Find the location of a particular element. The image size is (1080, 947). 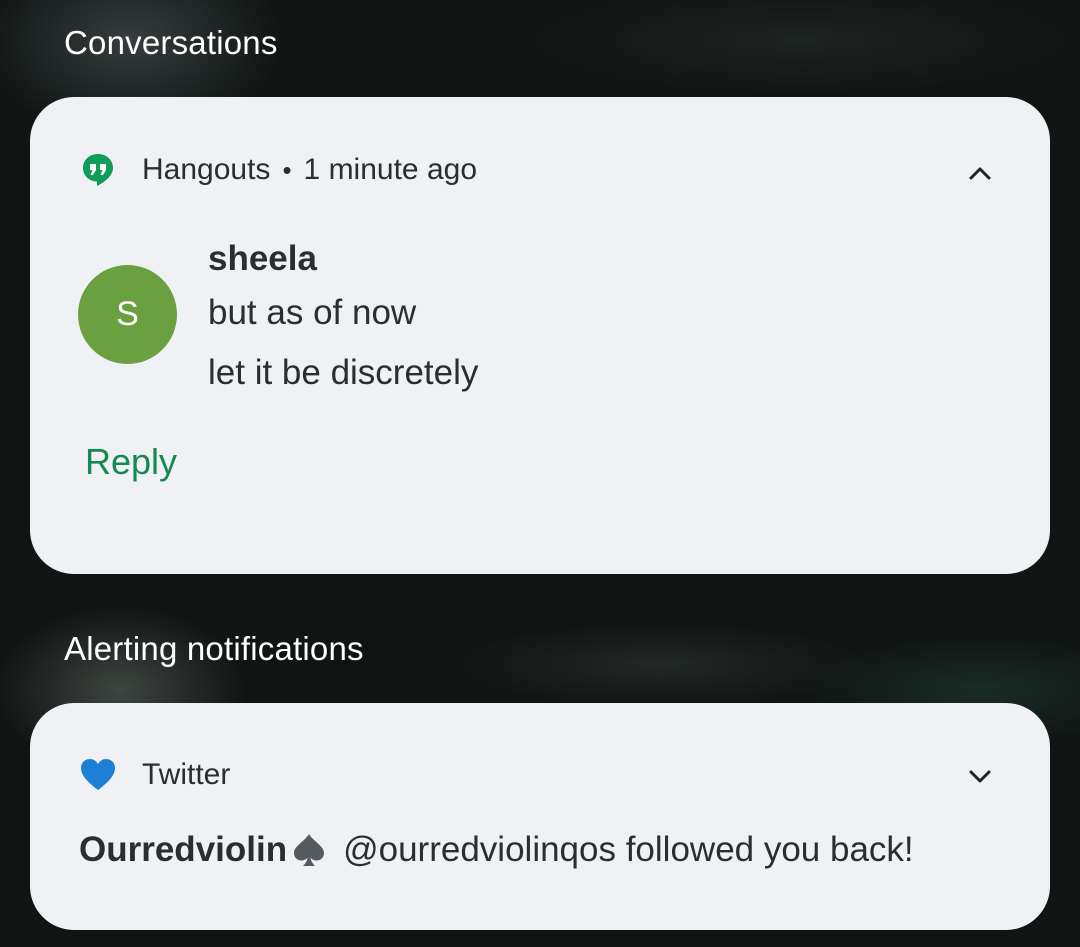

message-line: let it be discretely is located at coordinates (343, 372).